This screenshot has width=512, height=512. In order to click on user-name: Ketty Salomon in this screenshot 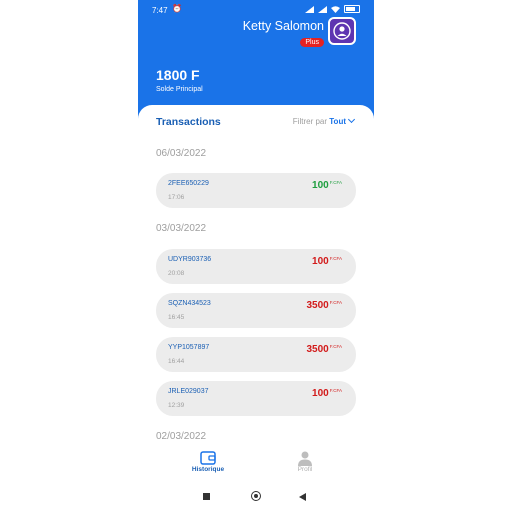, I will do `click(283, 26)`.